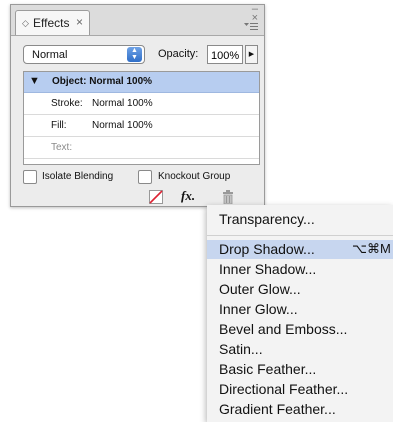 The height and width of the screenshot is (422, 393). I want to click on knockout-group-checkbox, so click(145, 177).